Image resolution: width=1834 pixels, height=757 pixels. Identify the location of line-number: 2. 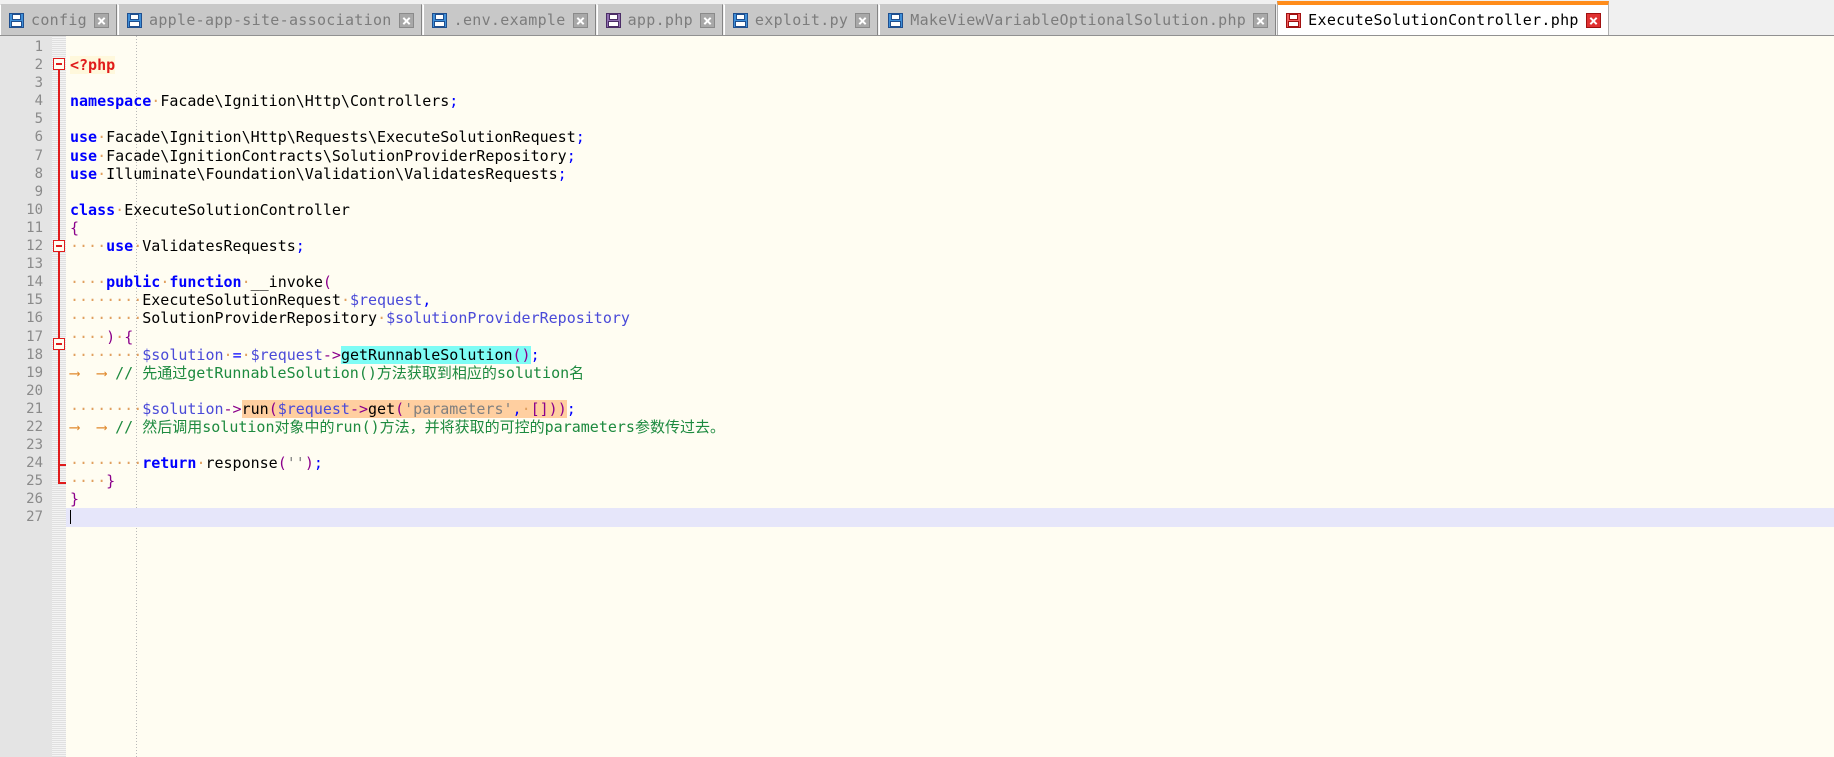
(38, 65).